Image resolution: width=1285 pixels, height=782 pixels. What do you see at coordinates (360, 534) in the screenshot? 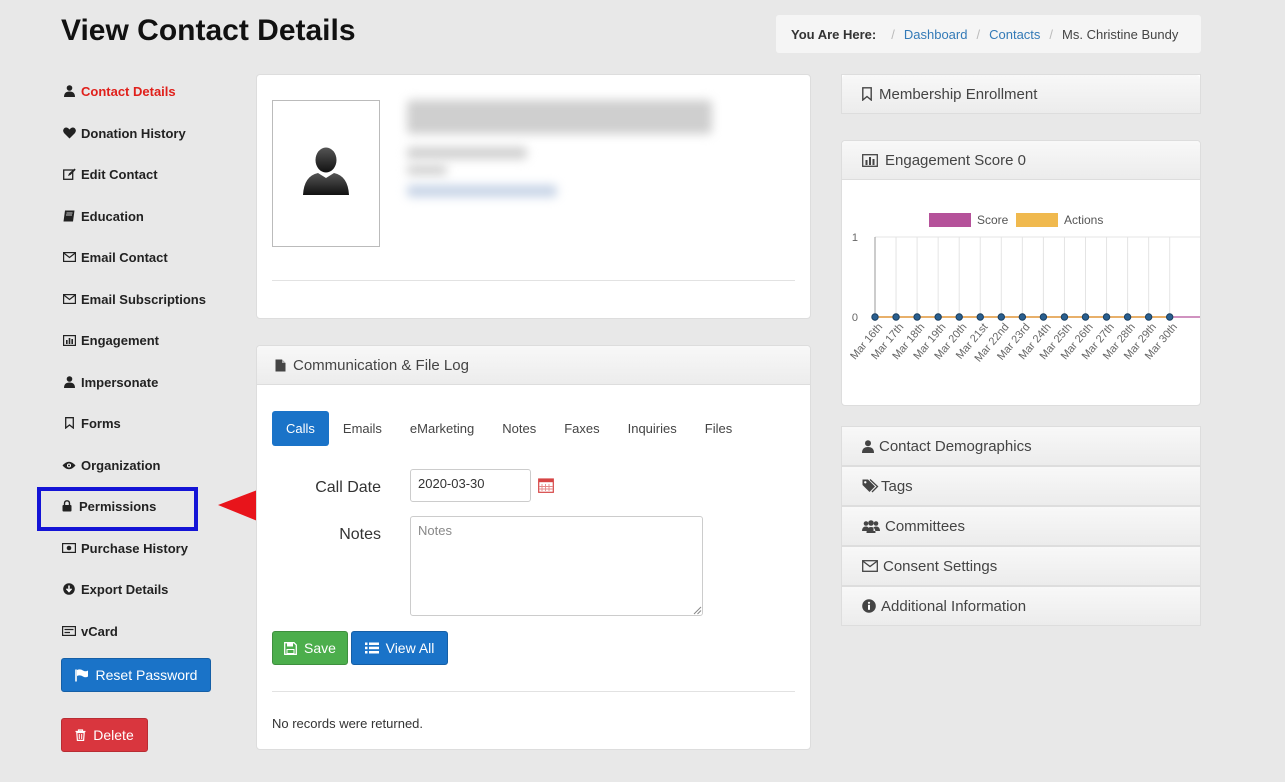
I see `notes-label: Notes` at bounding box center [360, 534].